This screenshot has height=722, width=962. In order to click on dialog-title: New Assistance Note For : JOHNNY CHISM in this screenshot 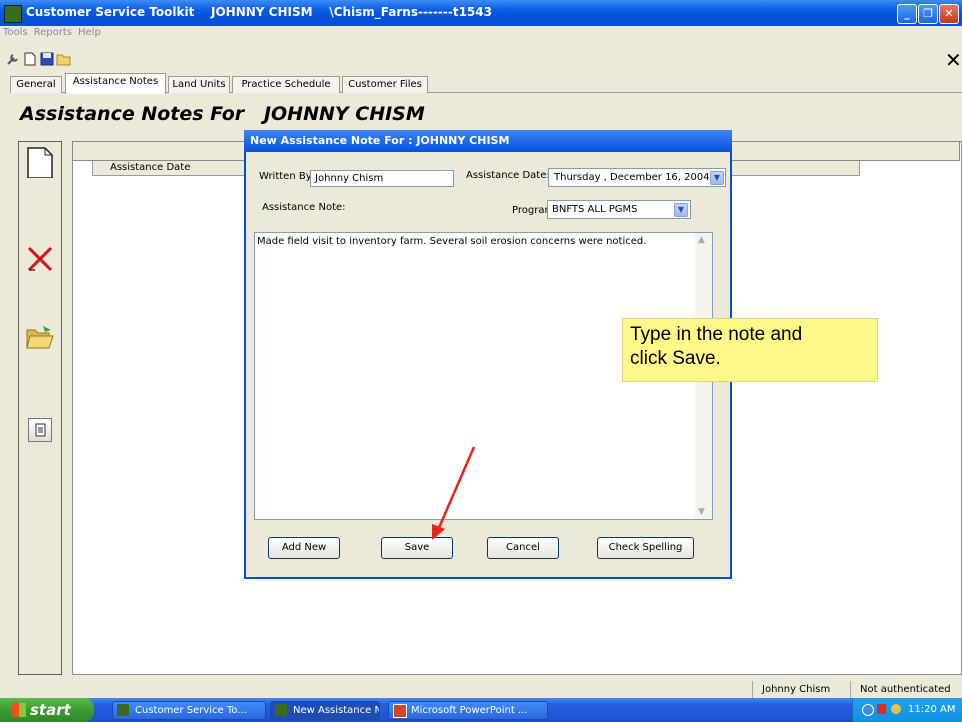, I will do `click(380, 140)`.